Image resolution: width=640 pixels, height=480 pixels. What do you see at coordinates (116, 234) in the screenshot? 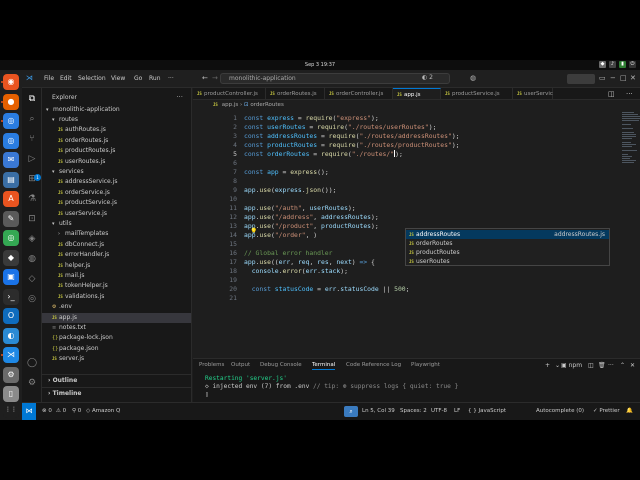
I see `tree-item: › mailTemplates` at bounding box center [116, 234].